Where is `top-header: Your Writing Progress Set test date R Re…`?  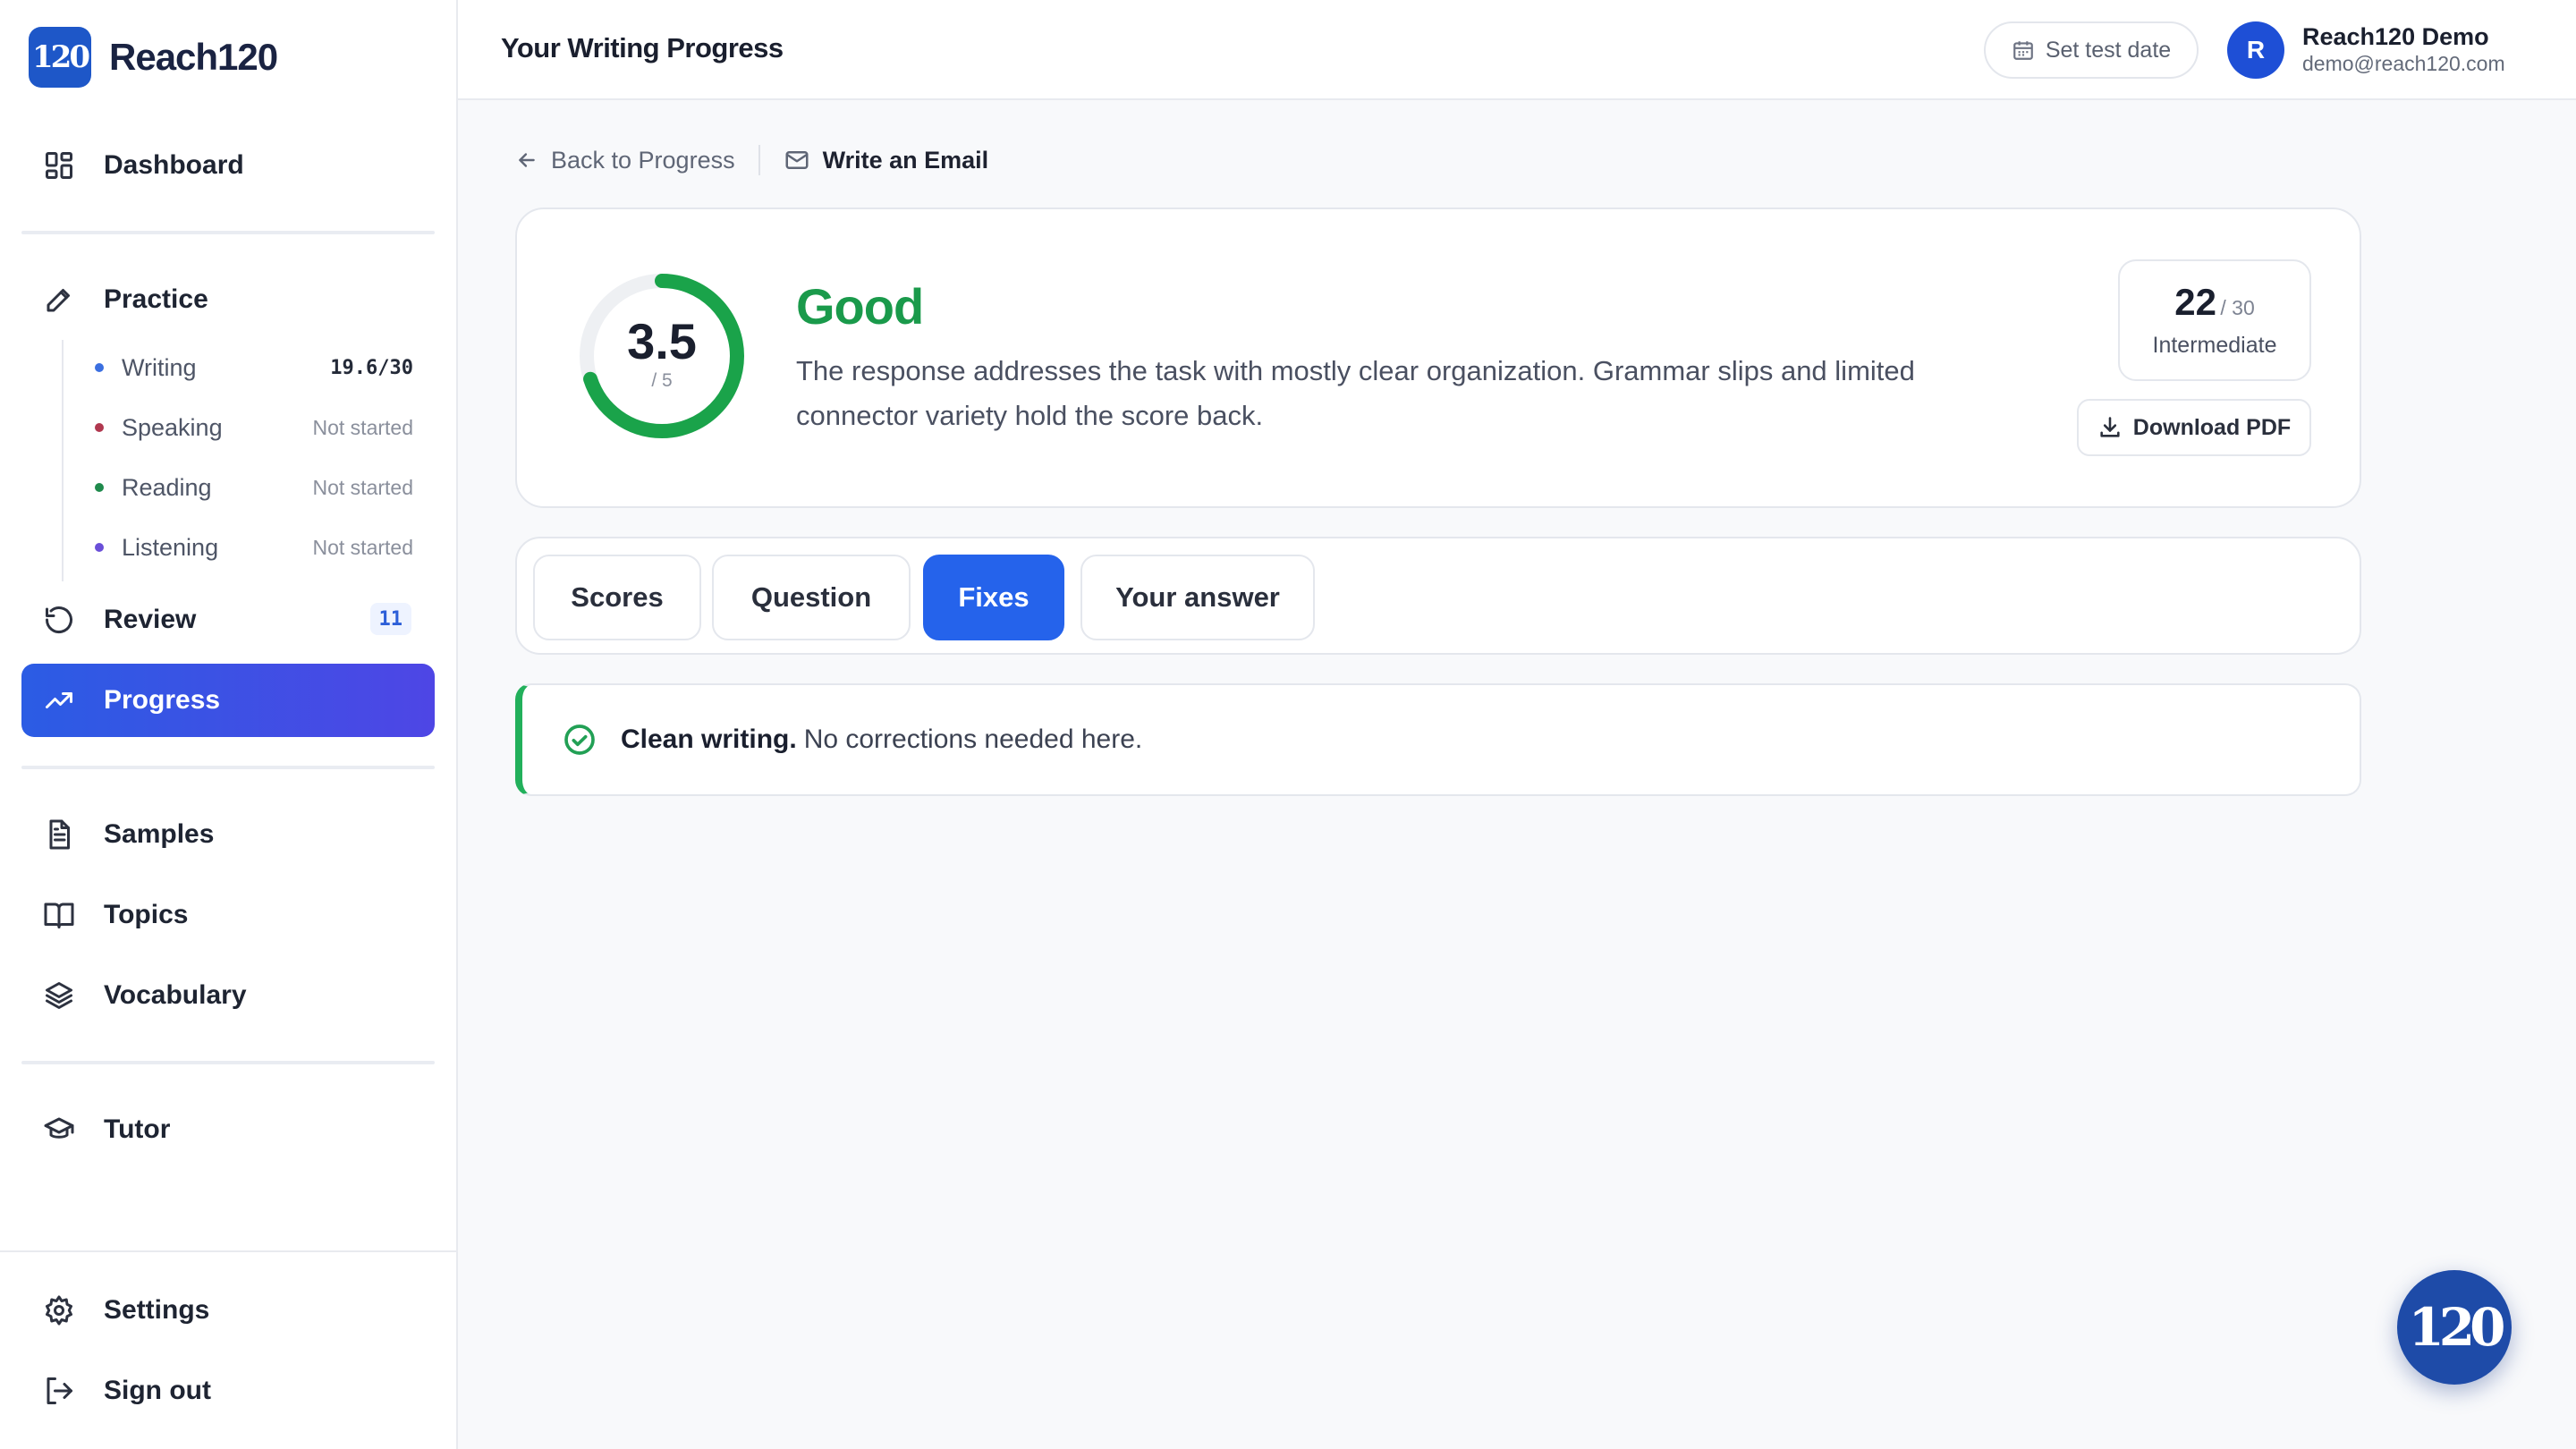 top-header: Your Writing Progress Set test date R Re… is located at coordinates (1517, 50).